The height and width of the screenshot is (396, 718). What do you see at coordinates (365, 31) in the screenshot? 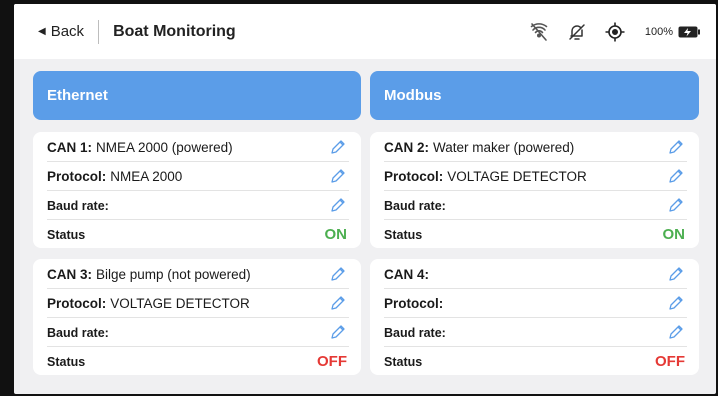
I see `top-bar: ◀ Back Boat Monitoring 100%` at bounding box center [365, 31].